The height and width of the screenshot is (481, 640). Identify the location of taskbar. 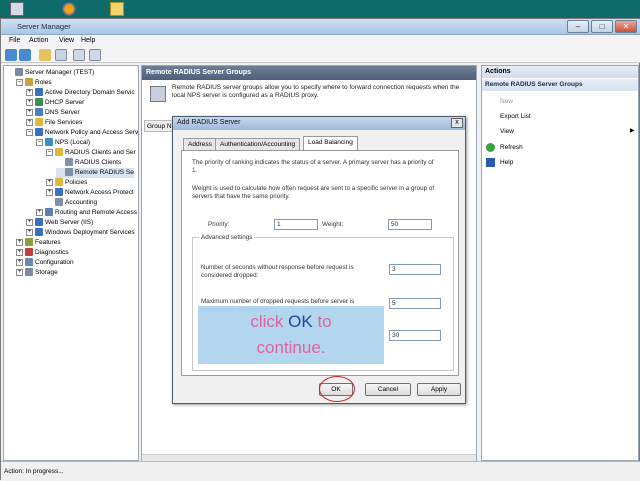
(320, 9).